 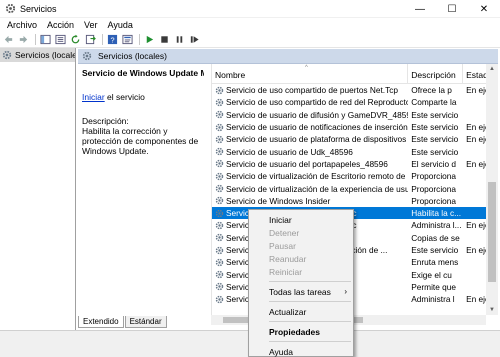 What do you see at coordinates (306, 68) in the screenshot?
I see `sort-caret-icon: ^` at bounding box center [306, 68].